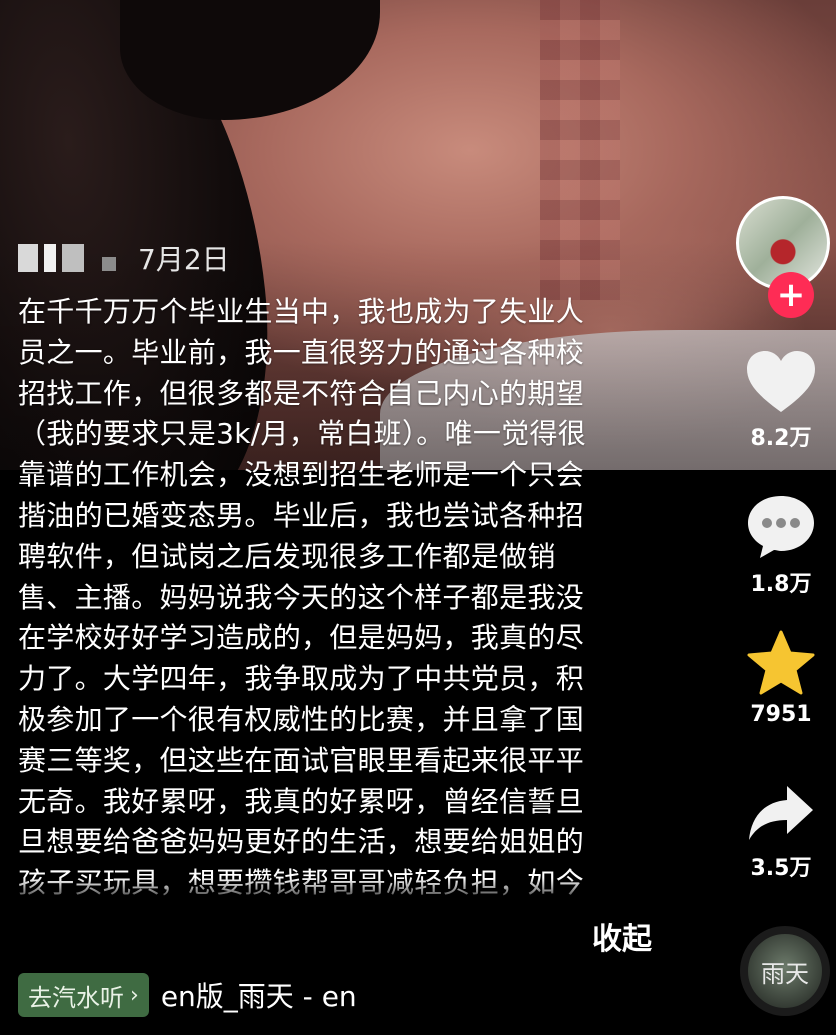 The width and height of the screenshot is (836, 1035). I want to click on caption-line: 聘软件，但试岗之后发现很多工作都是做销, so click(287, 556).